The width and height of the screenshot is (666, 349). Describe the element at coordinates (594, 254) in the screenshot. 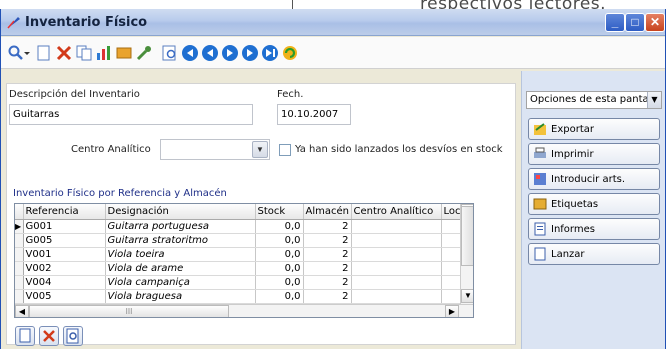

I see `launch-button: Lanzar` at that location.